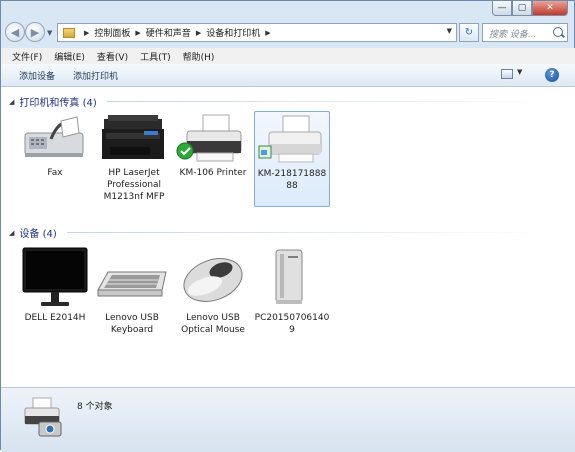 The height and width of the screenshot is (452, 575). Describe the element at coordinates (288, 419) in the screenshot. I see `details-pane: 8 个对象` at that location.